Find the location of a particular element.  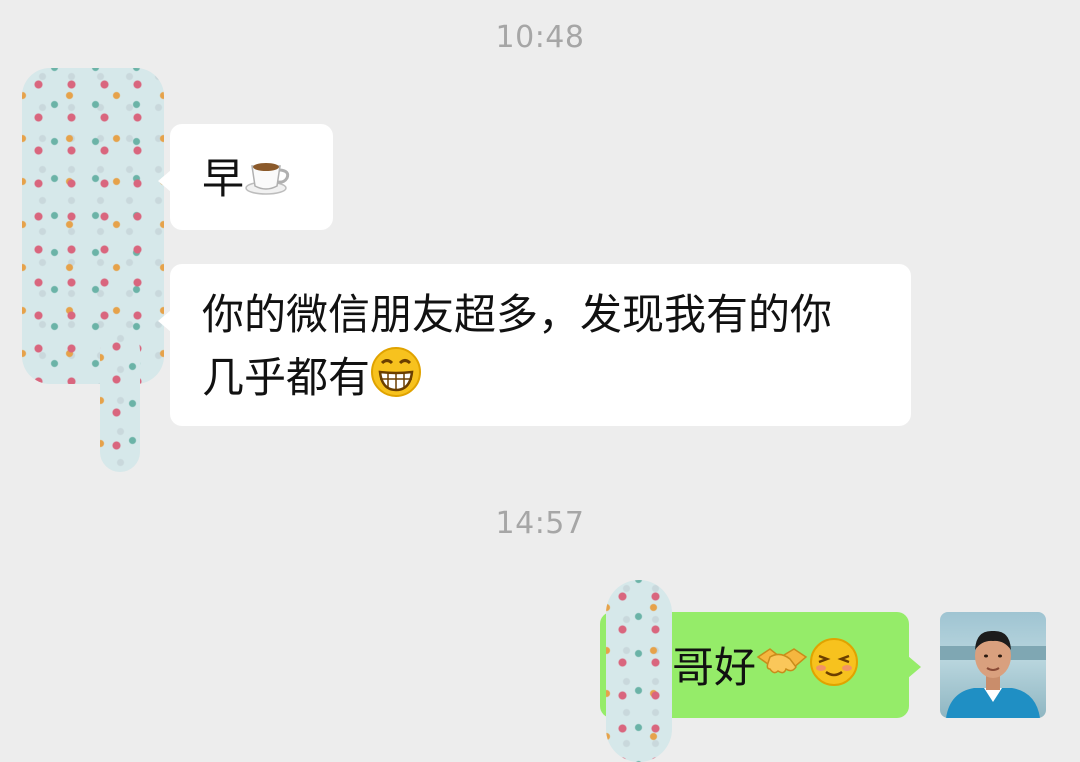

timestamp: 14:57 is located at coordinates (540, 523).